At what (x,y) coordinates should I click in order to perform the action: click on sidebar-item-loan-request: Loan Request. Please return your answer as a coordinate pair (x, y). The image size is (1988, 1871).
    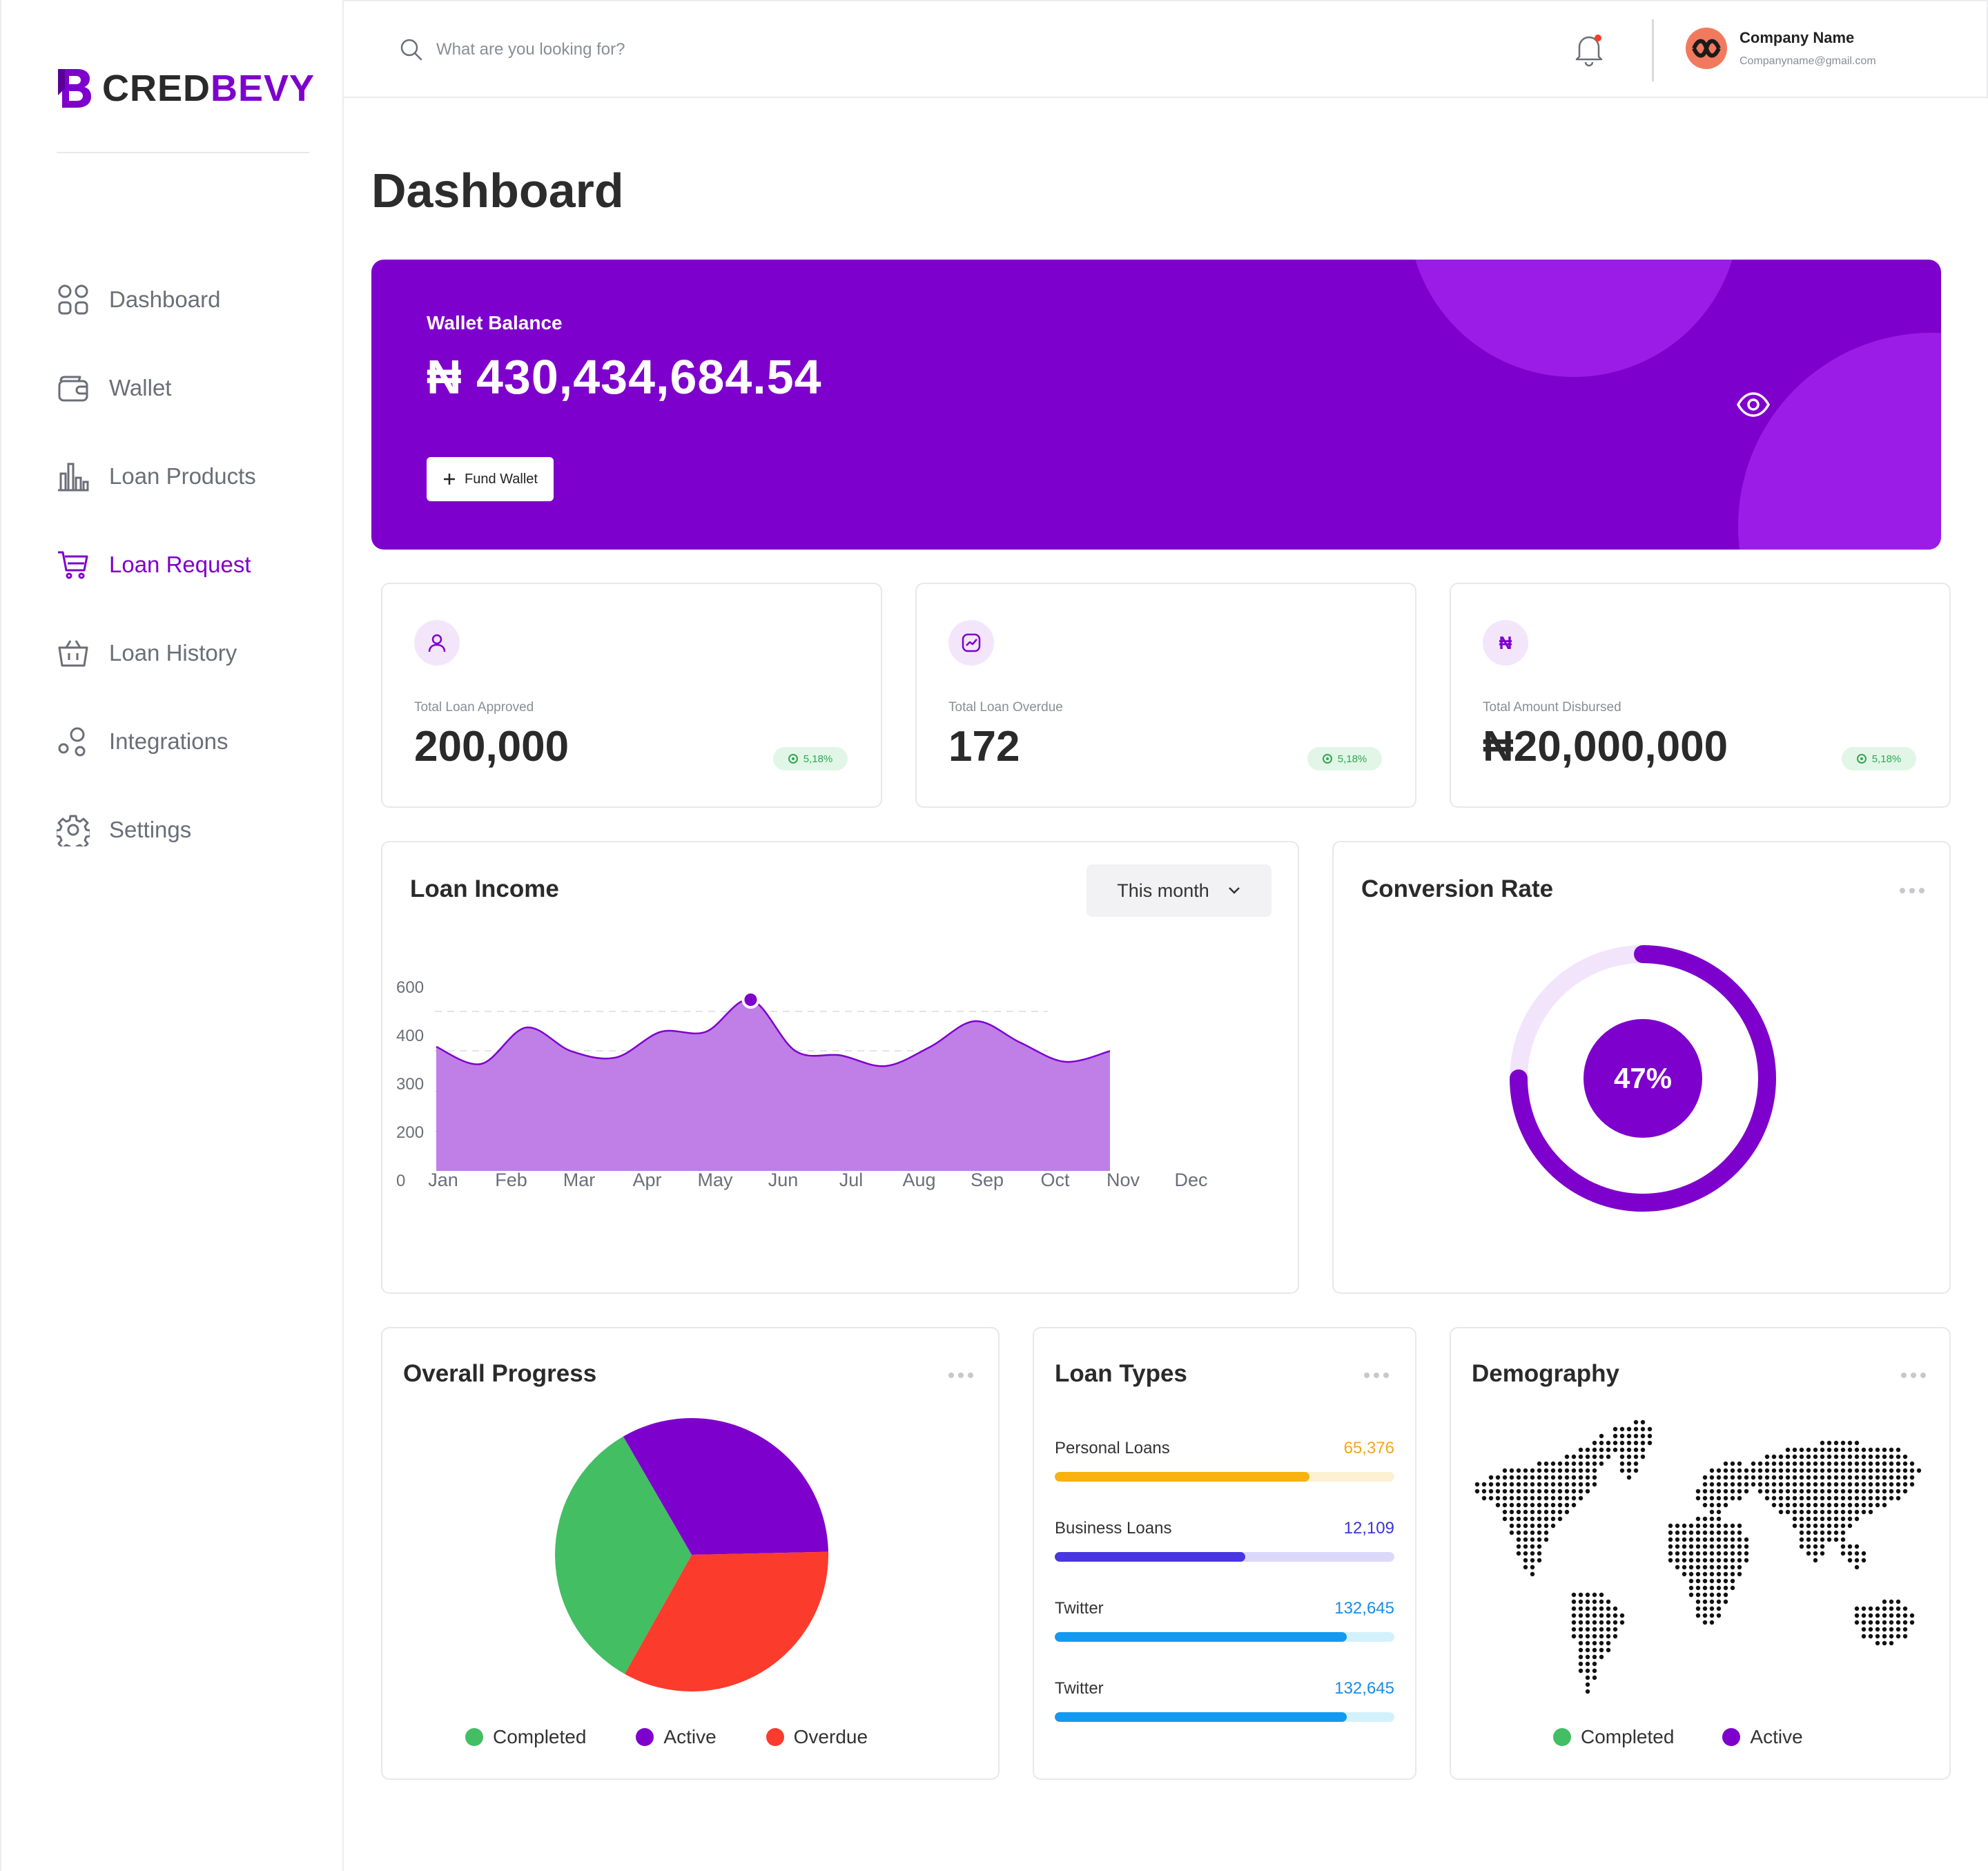
    Looking at the image, I should click on (188, 565).